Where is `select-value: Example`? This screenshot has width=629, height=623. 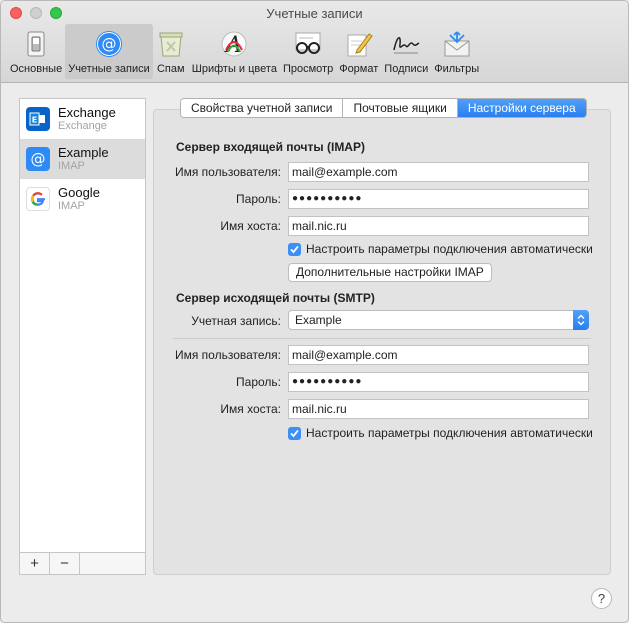 select-value: Example is located at coordinates (318, 320).